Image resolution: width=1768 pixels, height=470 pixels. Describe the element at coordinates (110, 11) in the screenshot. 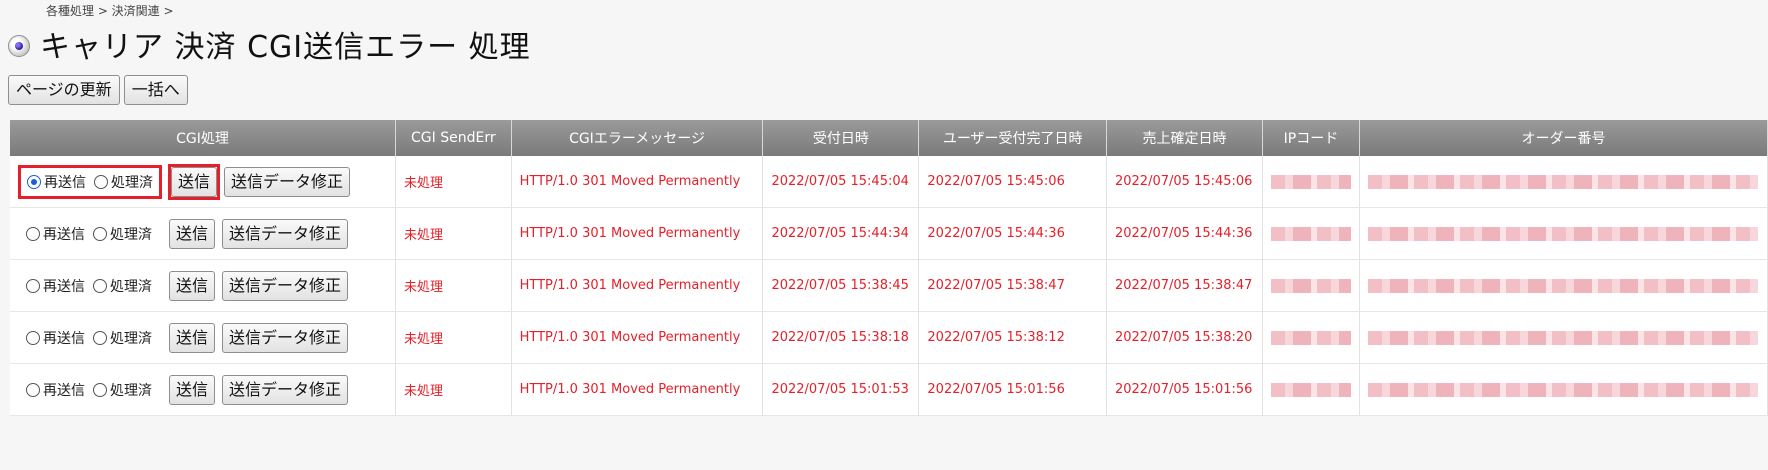

I see `breadcrumb: 各種処理 > 決済関連 >` at that location.